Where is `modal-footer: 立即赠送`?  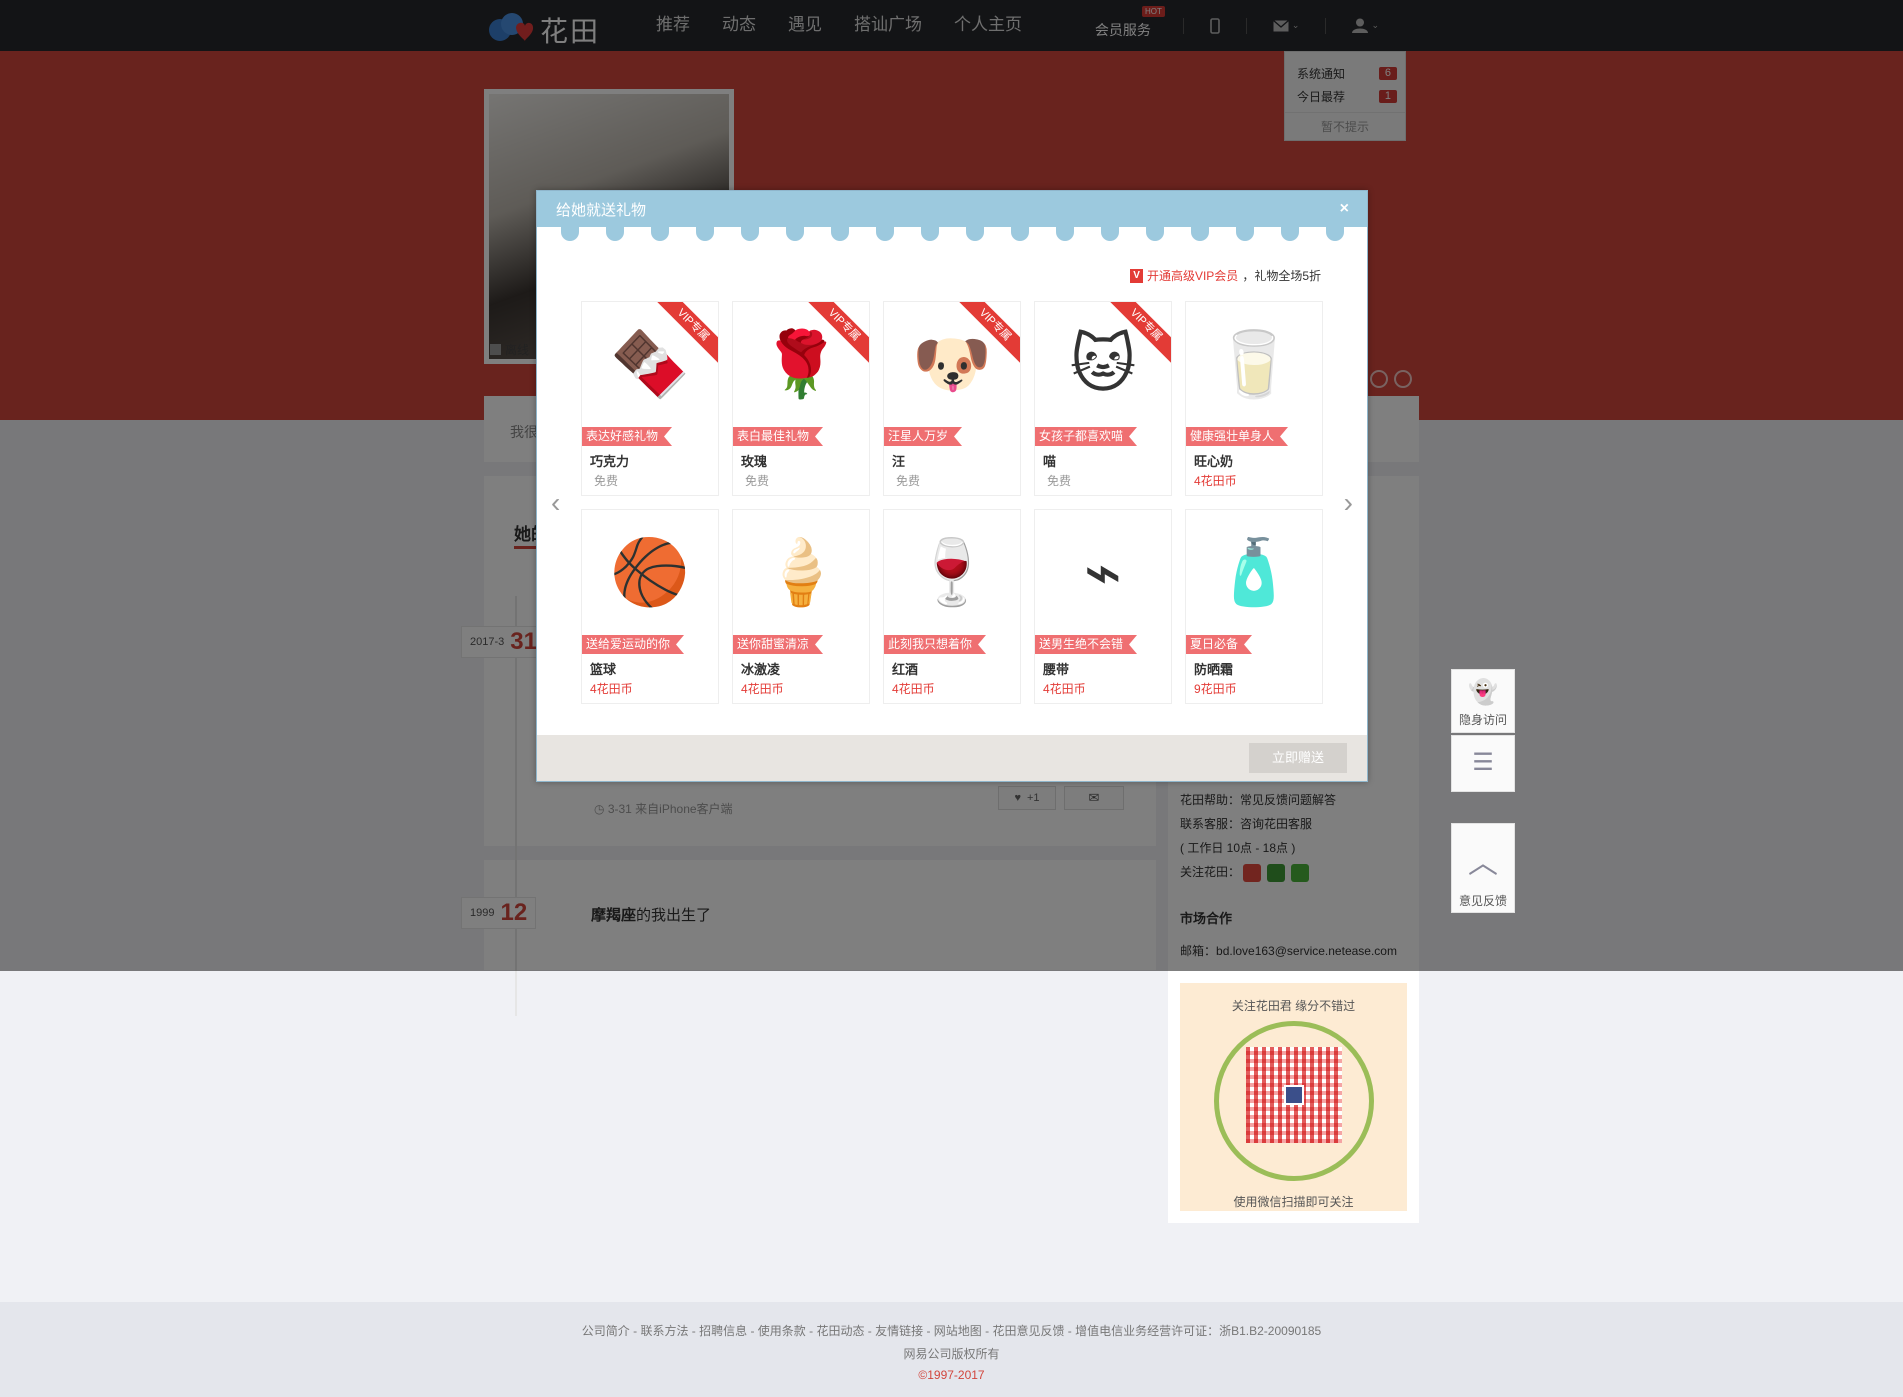
modal-footer: 立即赠送 is located at coordinates (952, 758).